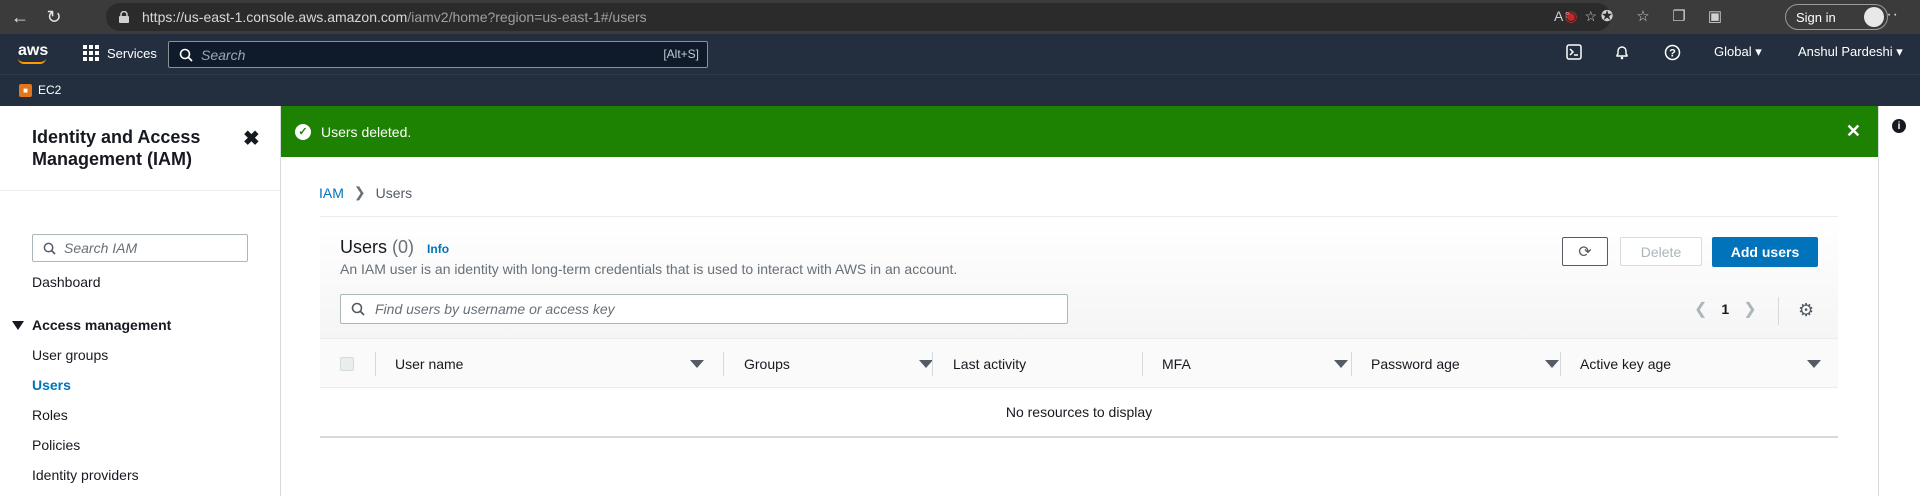 Image resolution: width=1920 pixels, height=496 pixels. What do you see at coordinates (347, 364) in the screenshot?
I see `select-all-checkbox` at bounding box center [347, 364].